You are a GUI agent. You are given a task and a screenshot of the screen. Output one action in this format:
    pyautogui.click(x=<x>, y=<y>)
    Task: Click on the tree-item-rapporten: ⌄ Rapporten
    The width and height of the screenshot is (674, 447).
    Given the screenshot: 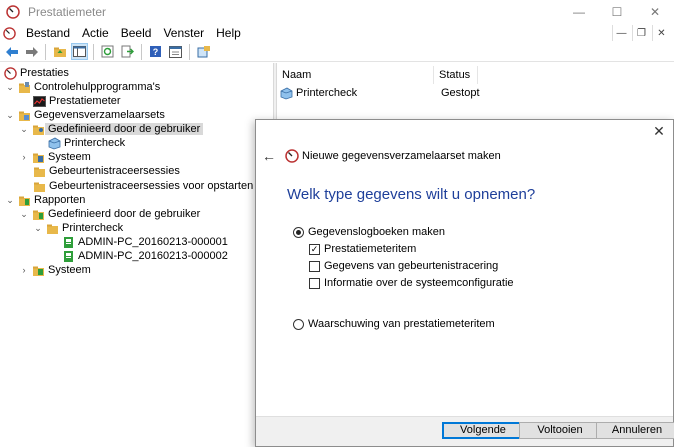 What is the action you would take?
    pyautogui.click(x=45, y=200)
    